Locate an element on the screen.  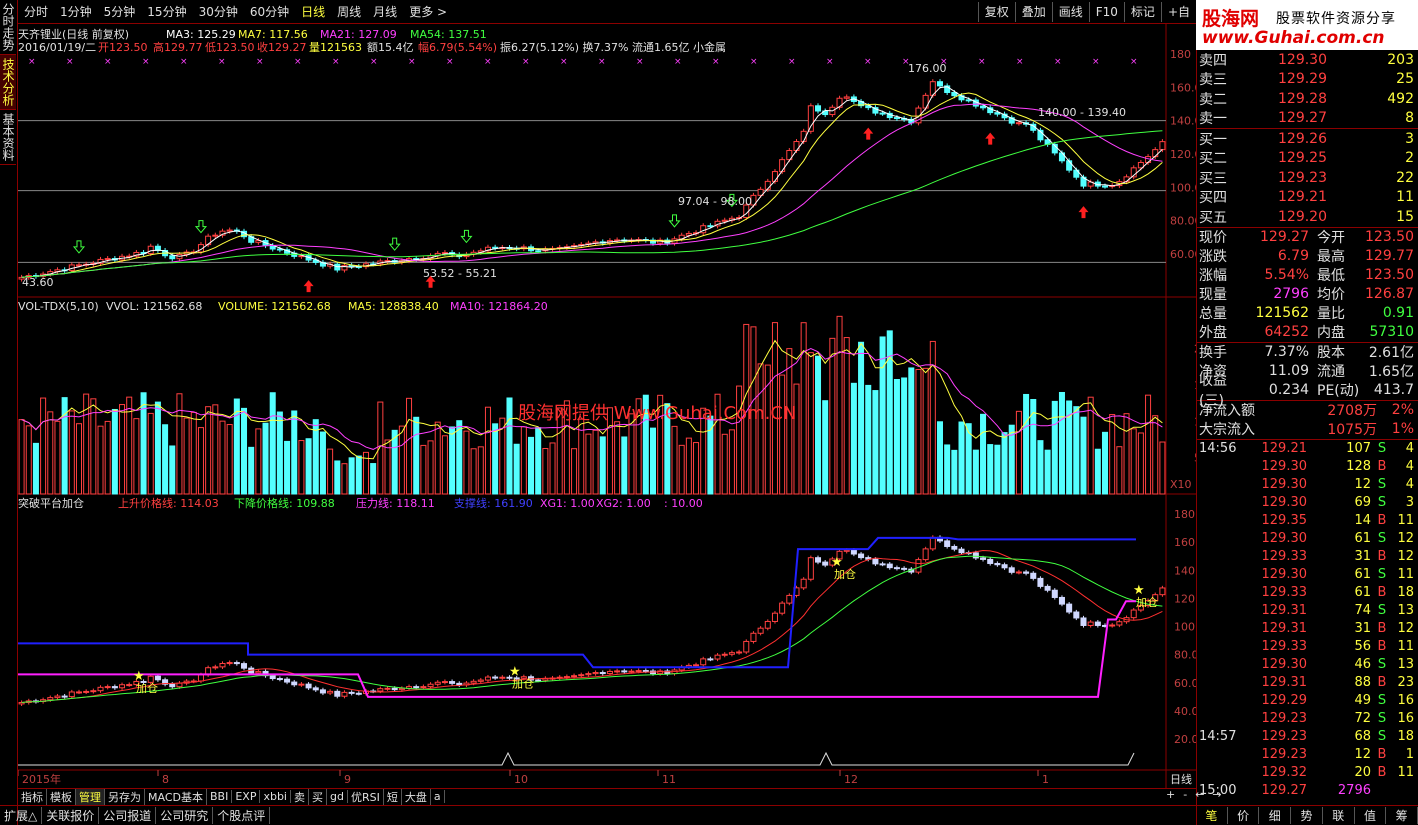
vol-volume: VOLUME: 121562.68 is located at coordinates (274, 306).